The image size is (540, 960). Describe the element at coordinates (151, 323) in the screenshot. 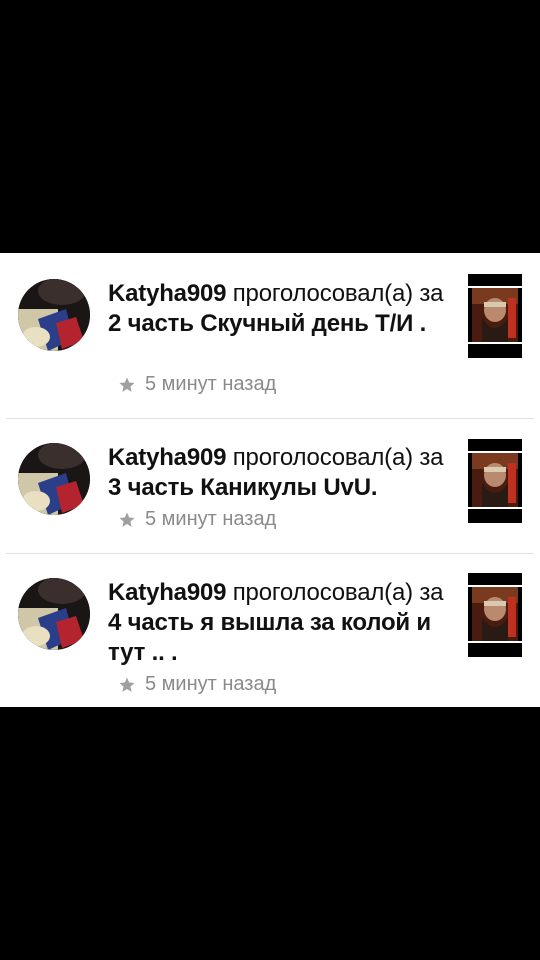

I see `story-part-link: 2 часть` at that location.